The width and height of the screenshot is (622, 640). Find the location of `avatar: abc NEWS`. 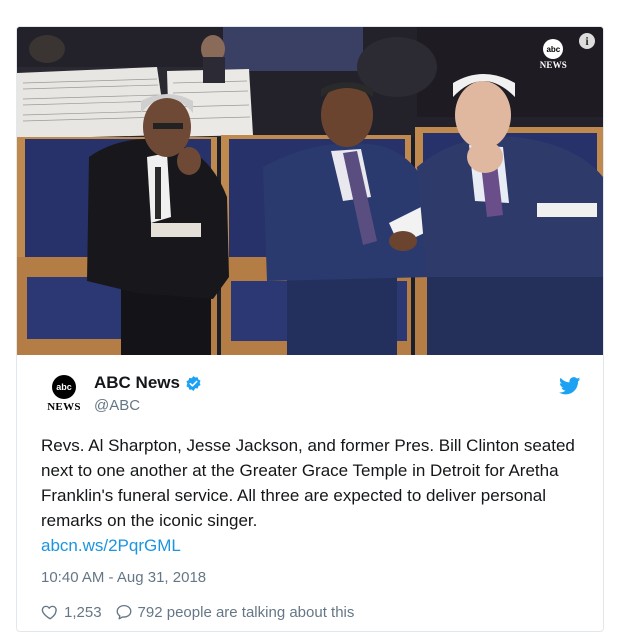

avatar: abc NEWS is located at coordinates (64, 394).